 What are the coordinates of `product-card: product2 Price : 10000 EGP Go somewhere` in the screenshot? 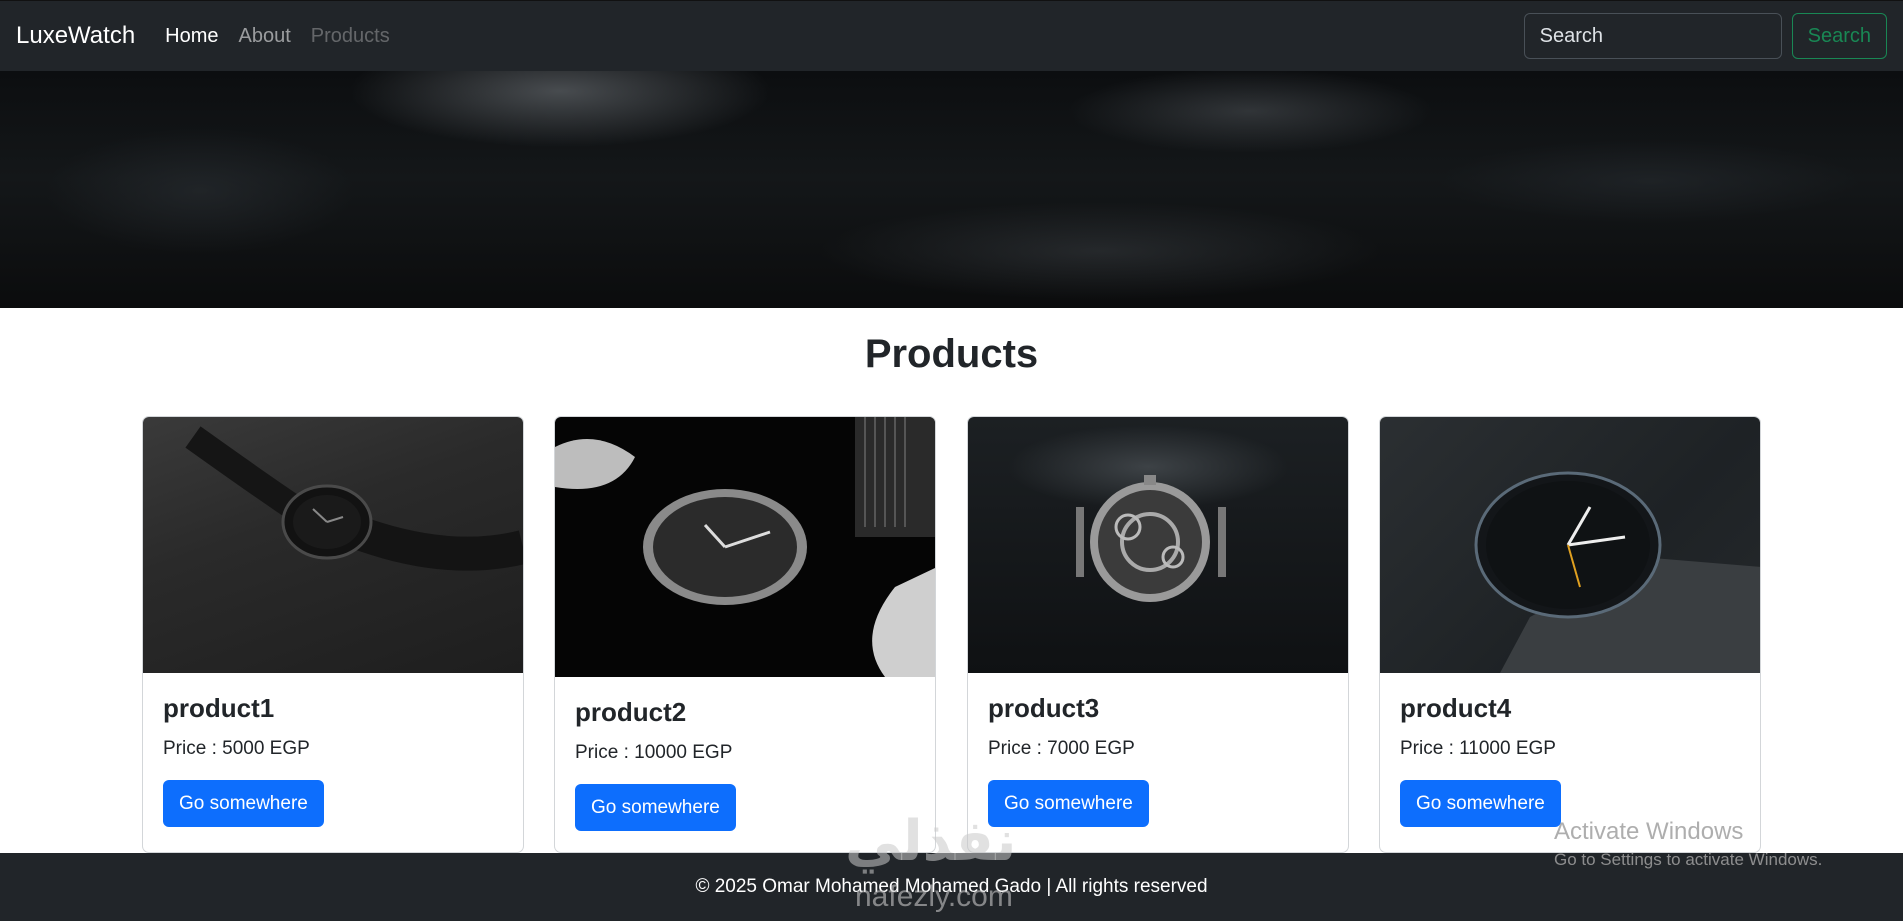 It's located at (745, 634).